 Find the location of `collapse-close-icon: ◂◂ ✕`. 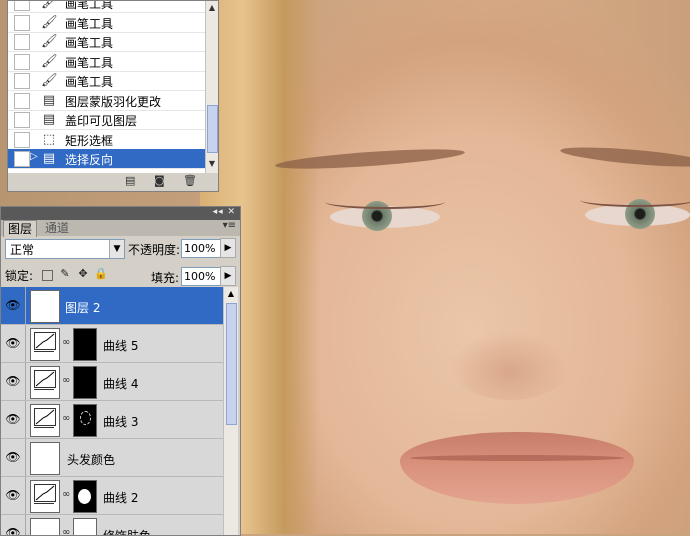

collapse-close-icon: ◂◂ ✕ is located at coordinates (224, 212).